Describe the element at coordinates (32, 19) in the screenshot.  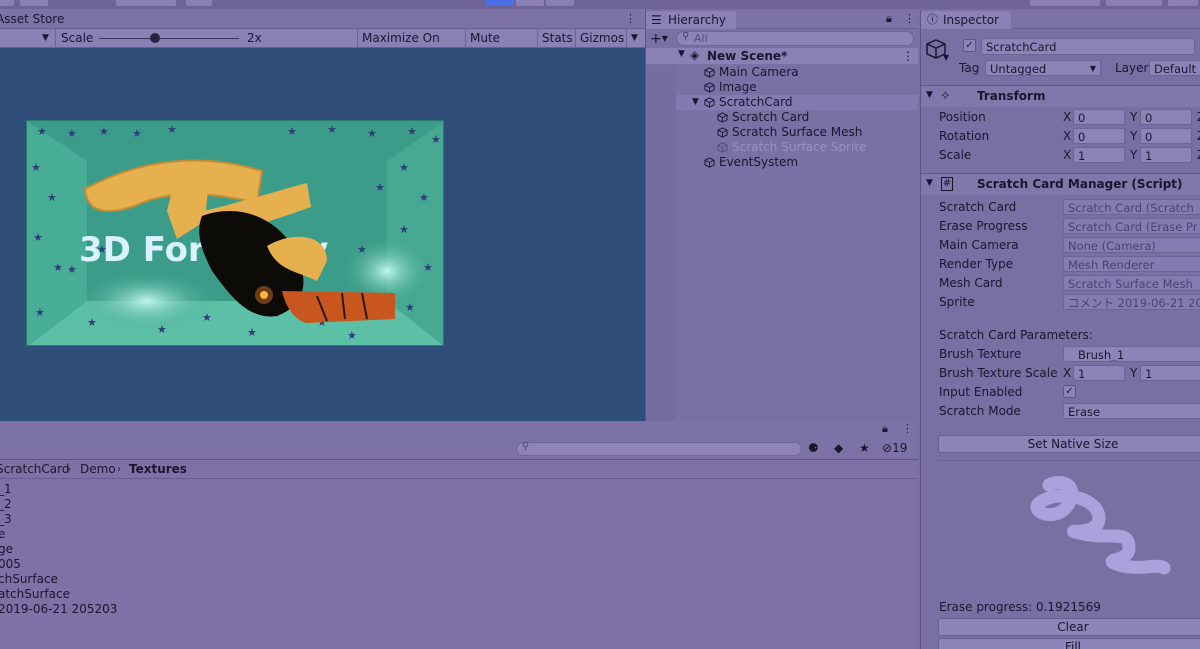
I see `tab-asset-store: Asset Store` at that location.